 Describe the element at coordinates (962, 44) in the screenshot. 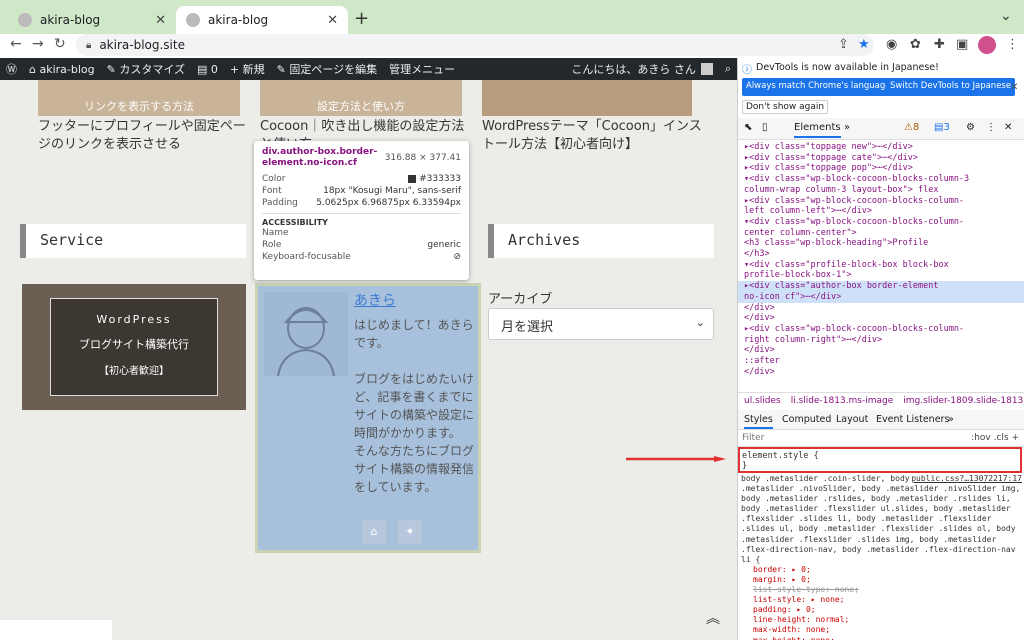

I see `sidebar-icon: ▣` at that location.